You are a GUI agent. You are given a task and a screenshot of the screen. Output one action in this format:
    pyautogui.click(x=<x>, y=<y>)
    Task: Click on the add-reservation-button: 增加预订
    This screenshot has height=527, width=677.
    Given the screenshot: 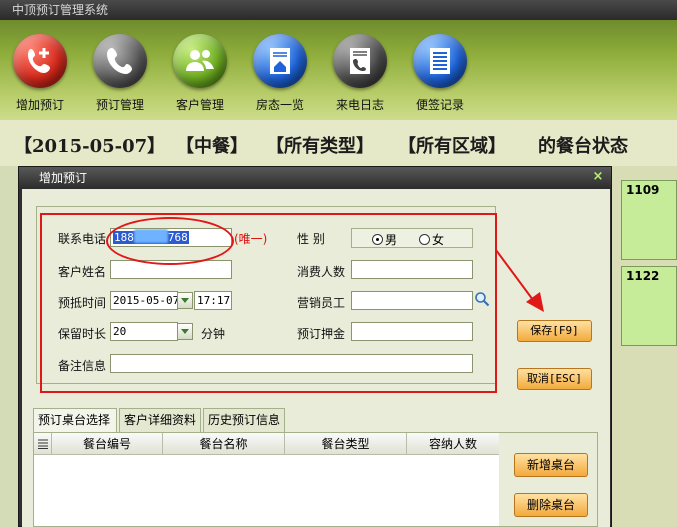 What is the action you would take?
    pyautogui.click(x=40, y=77)
    